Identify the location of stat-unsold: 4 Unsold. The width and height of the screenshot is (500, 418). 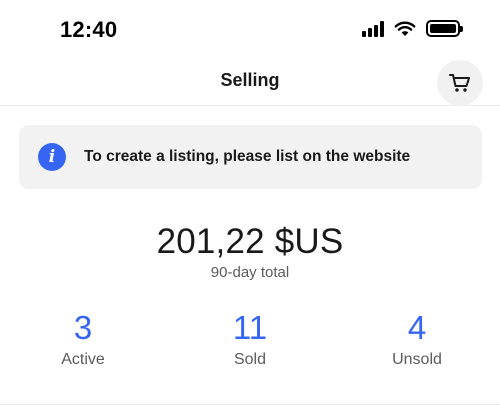
(417, 338).